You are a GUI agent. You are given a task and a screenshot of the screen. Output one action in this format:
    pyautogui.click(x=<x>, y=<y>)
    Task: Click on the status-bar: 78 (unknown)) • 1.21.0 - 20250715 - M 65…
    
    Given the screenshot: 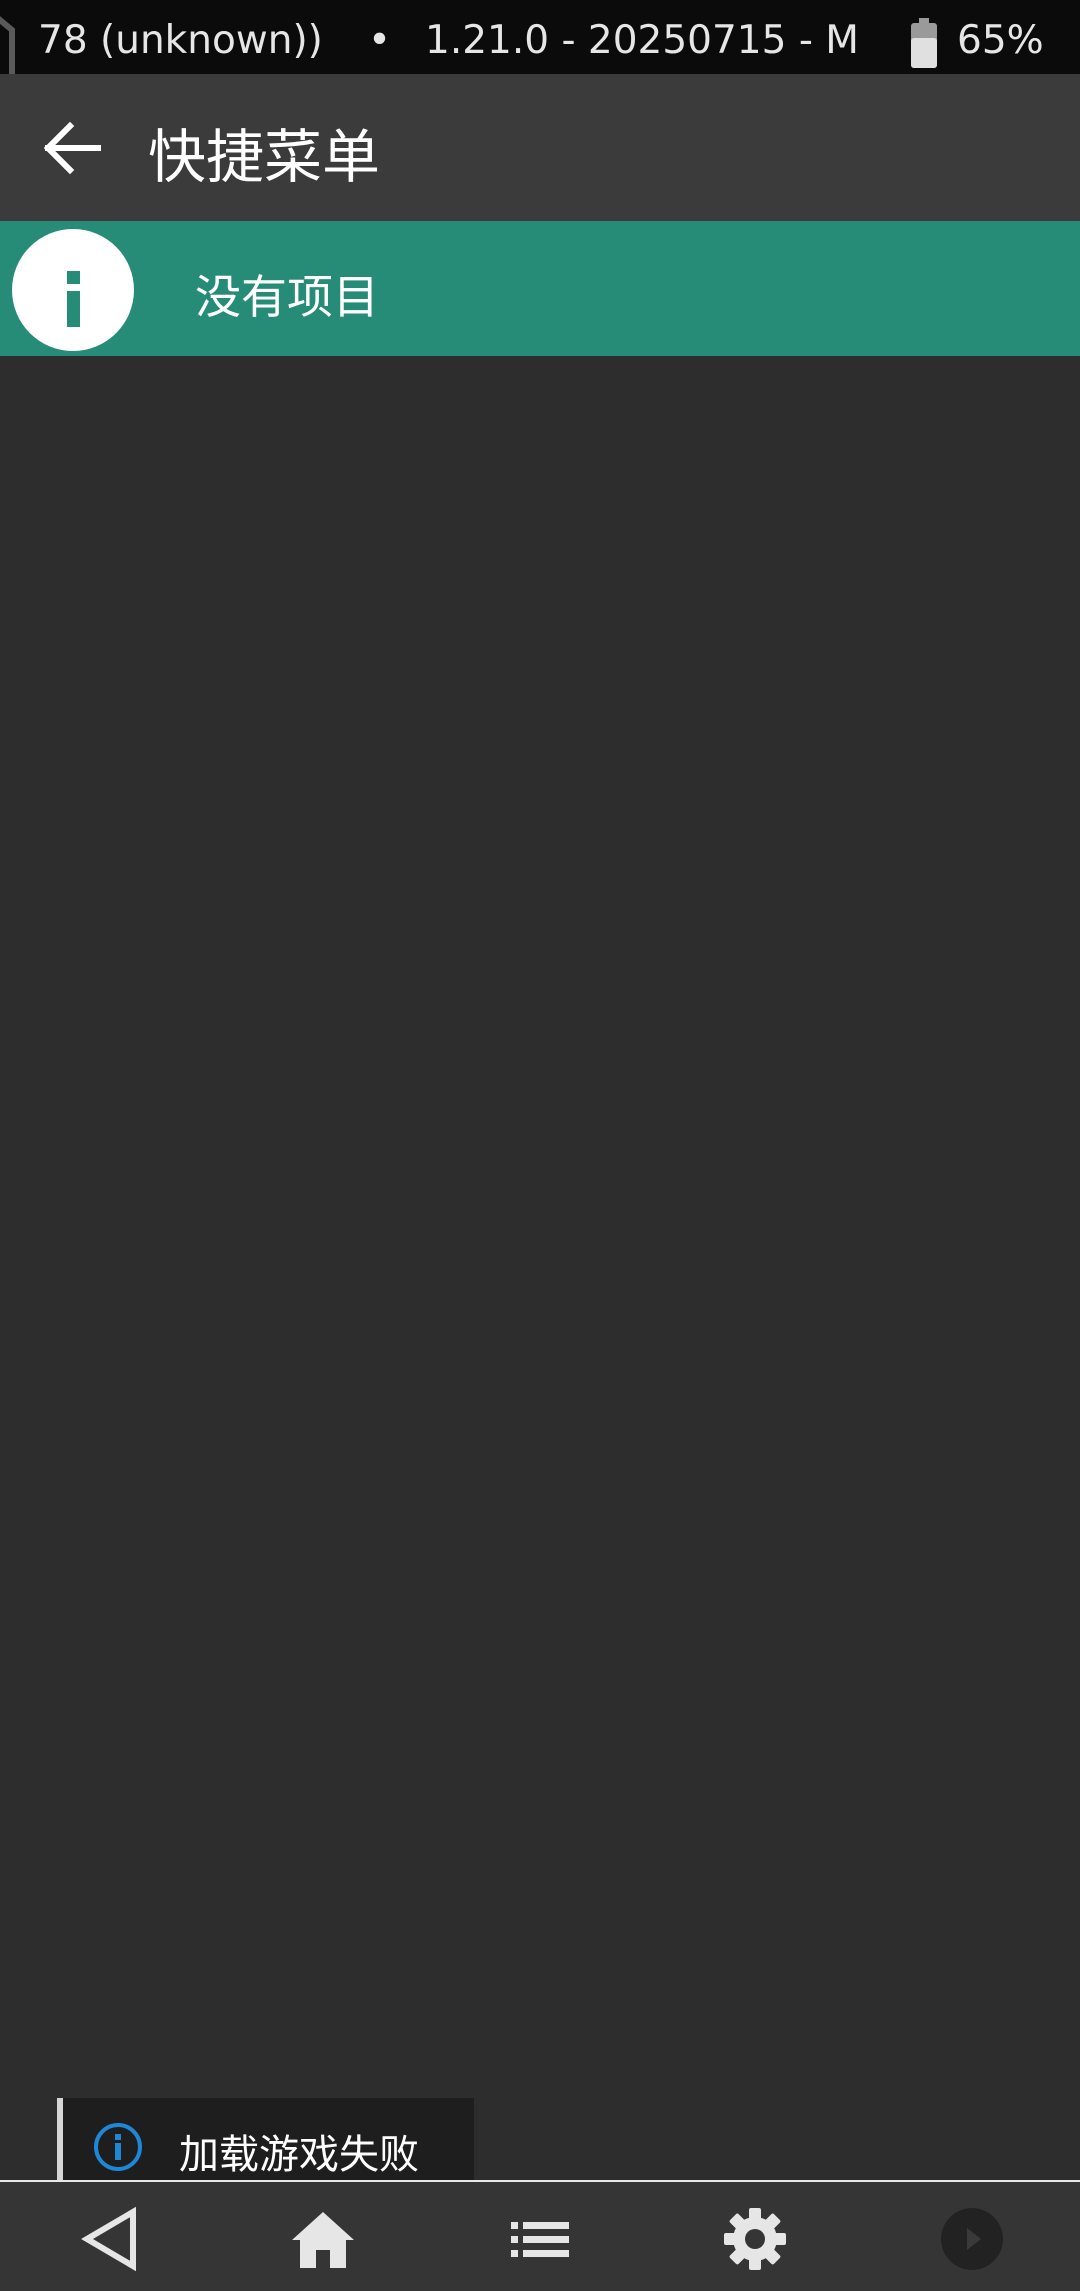 What is the action you would take?
    pyautogui.click(x=540, y=77)
    